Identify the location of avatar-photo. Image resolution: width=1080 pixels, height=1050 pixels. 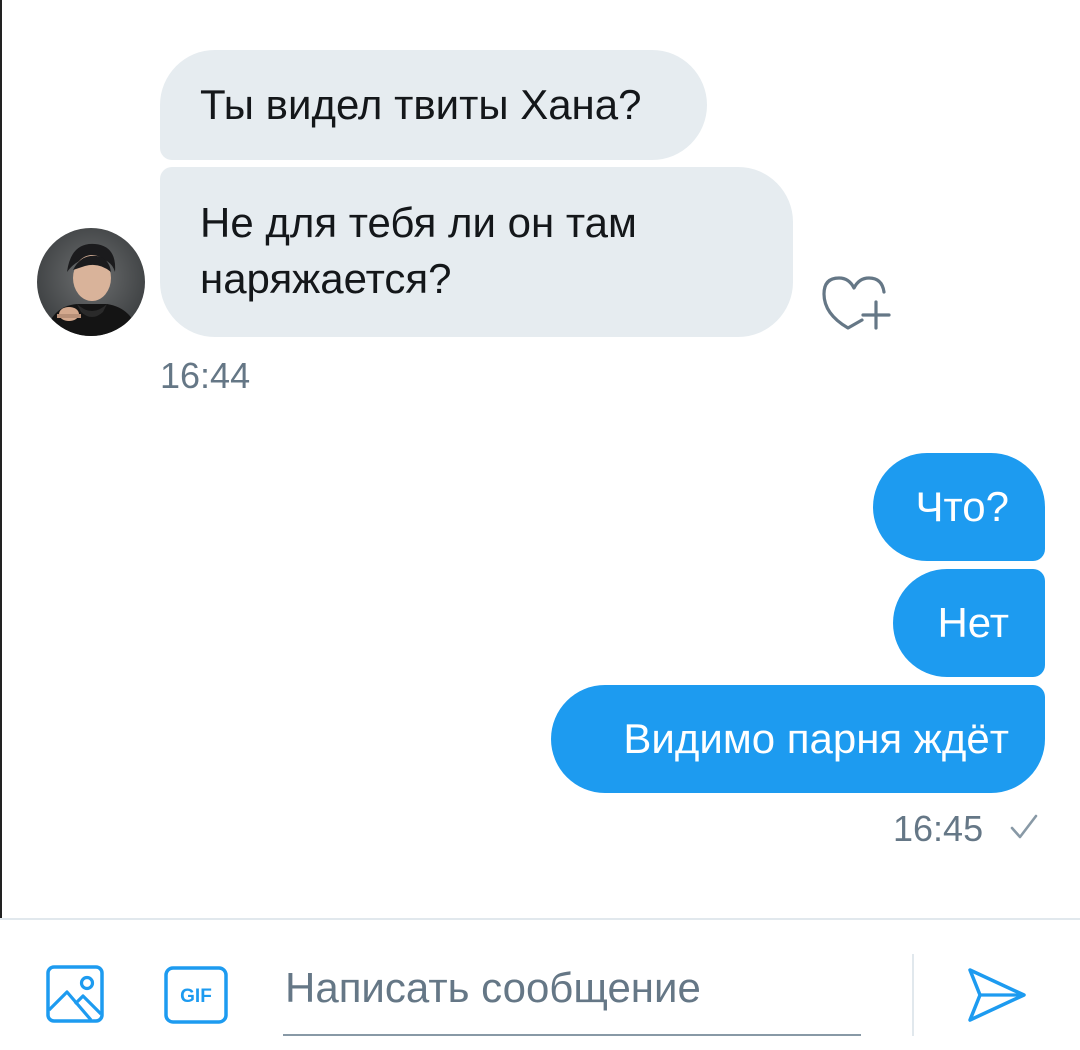
(91, 282).